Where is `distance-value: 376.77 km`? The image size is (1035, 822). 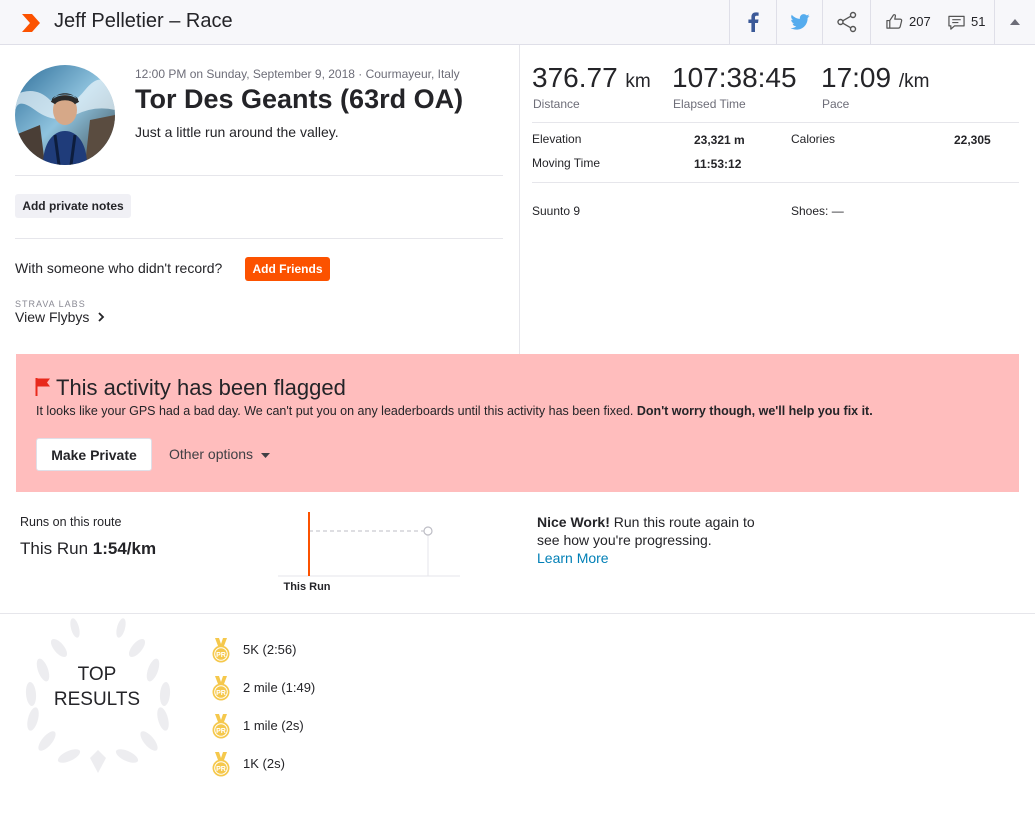
distance-value: 376.77 km is located at coordinates (591, 77).